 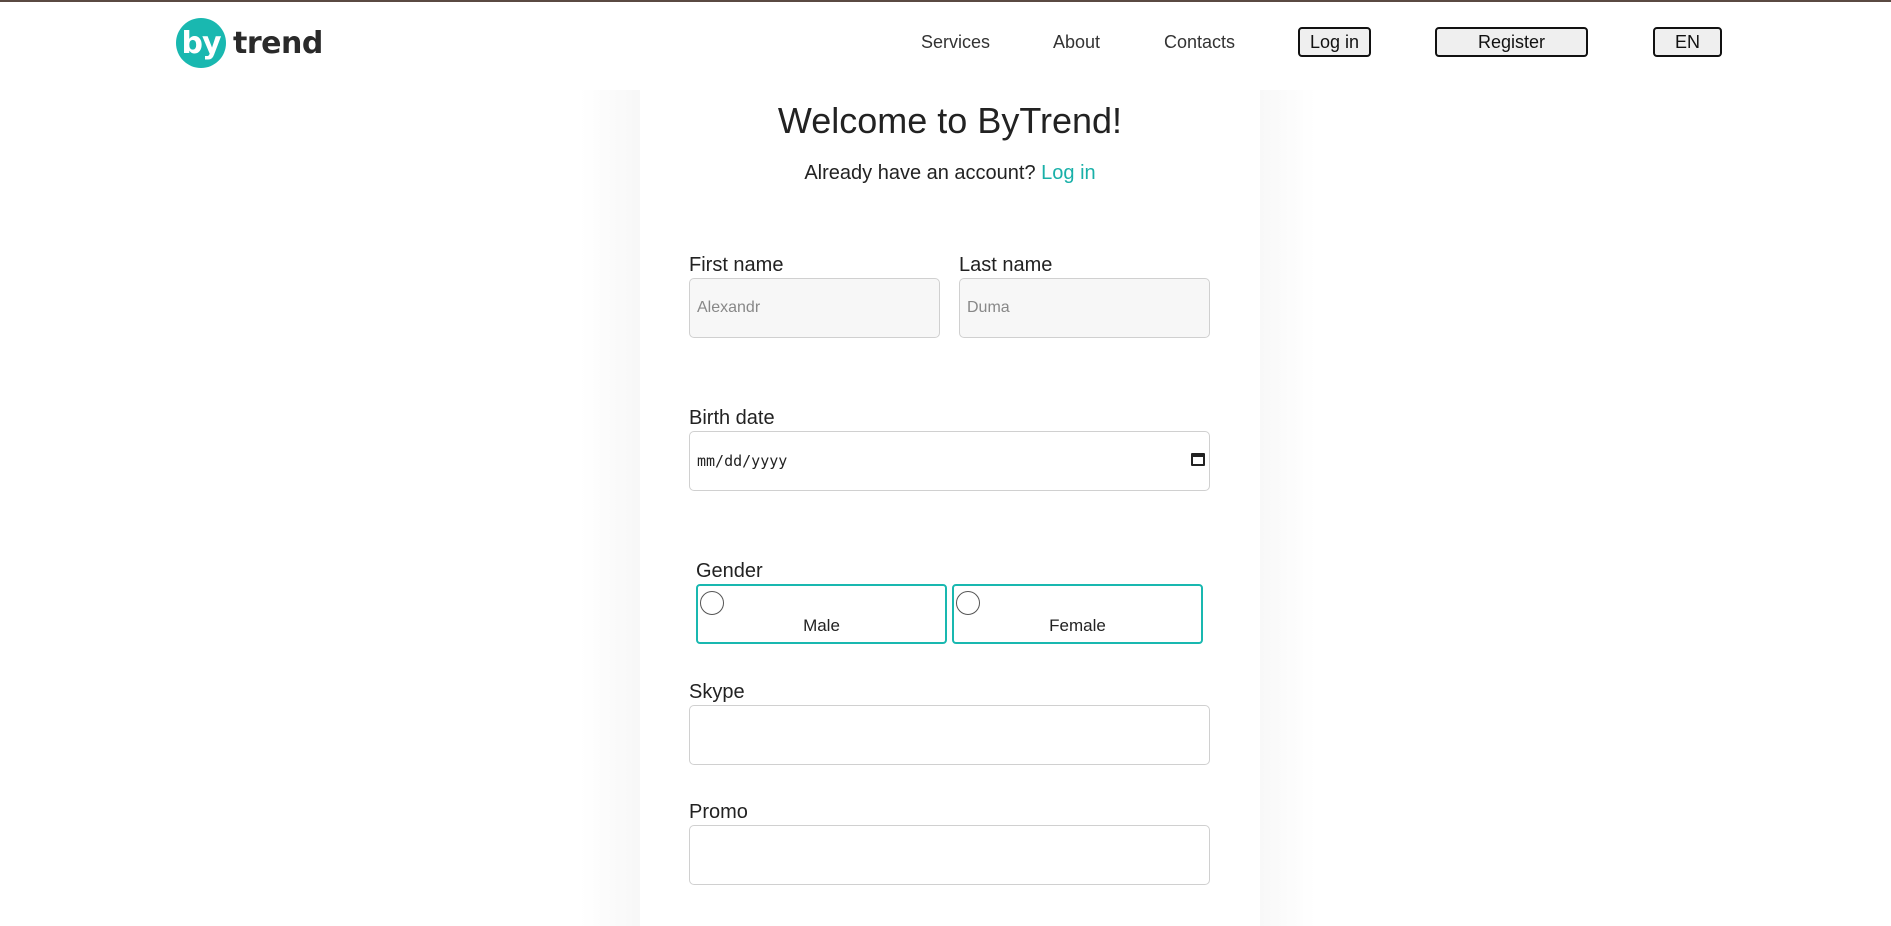 What do you see at coordinates (729, 571) in the screenshot?
I see `gender-label: Gender` at bounding box center [729, 571].